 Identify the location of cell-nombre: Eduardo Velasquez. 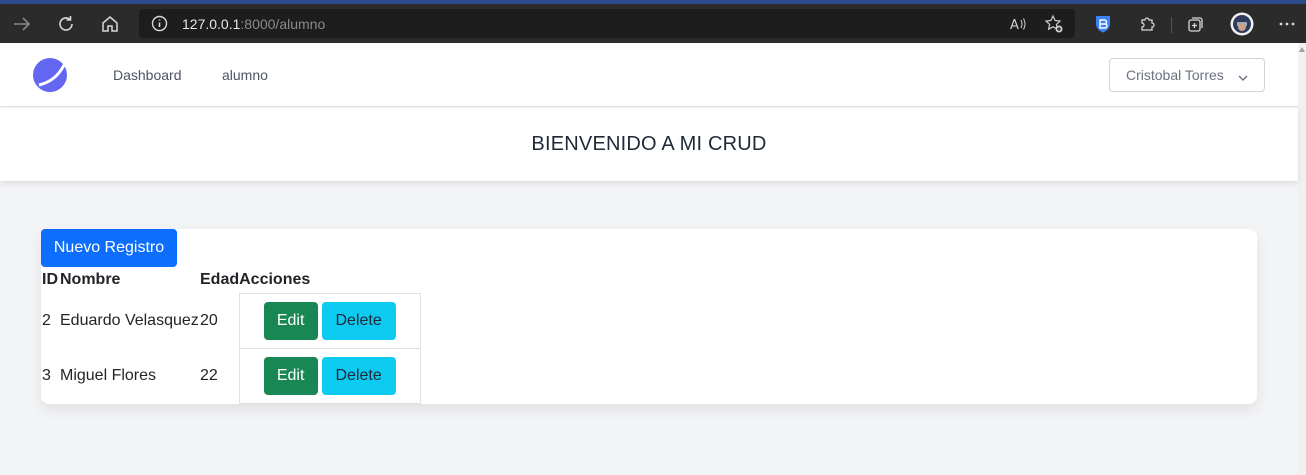
(129, 320).